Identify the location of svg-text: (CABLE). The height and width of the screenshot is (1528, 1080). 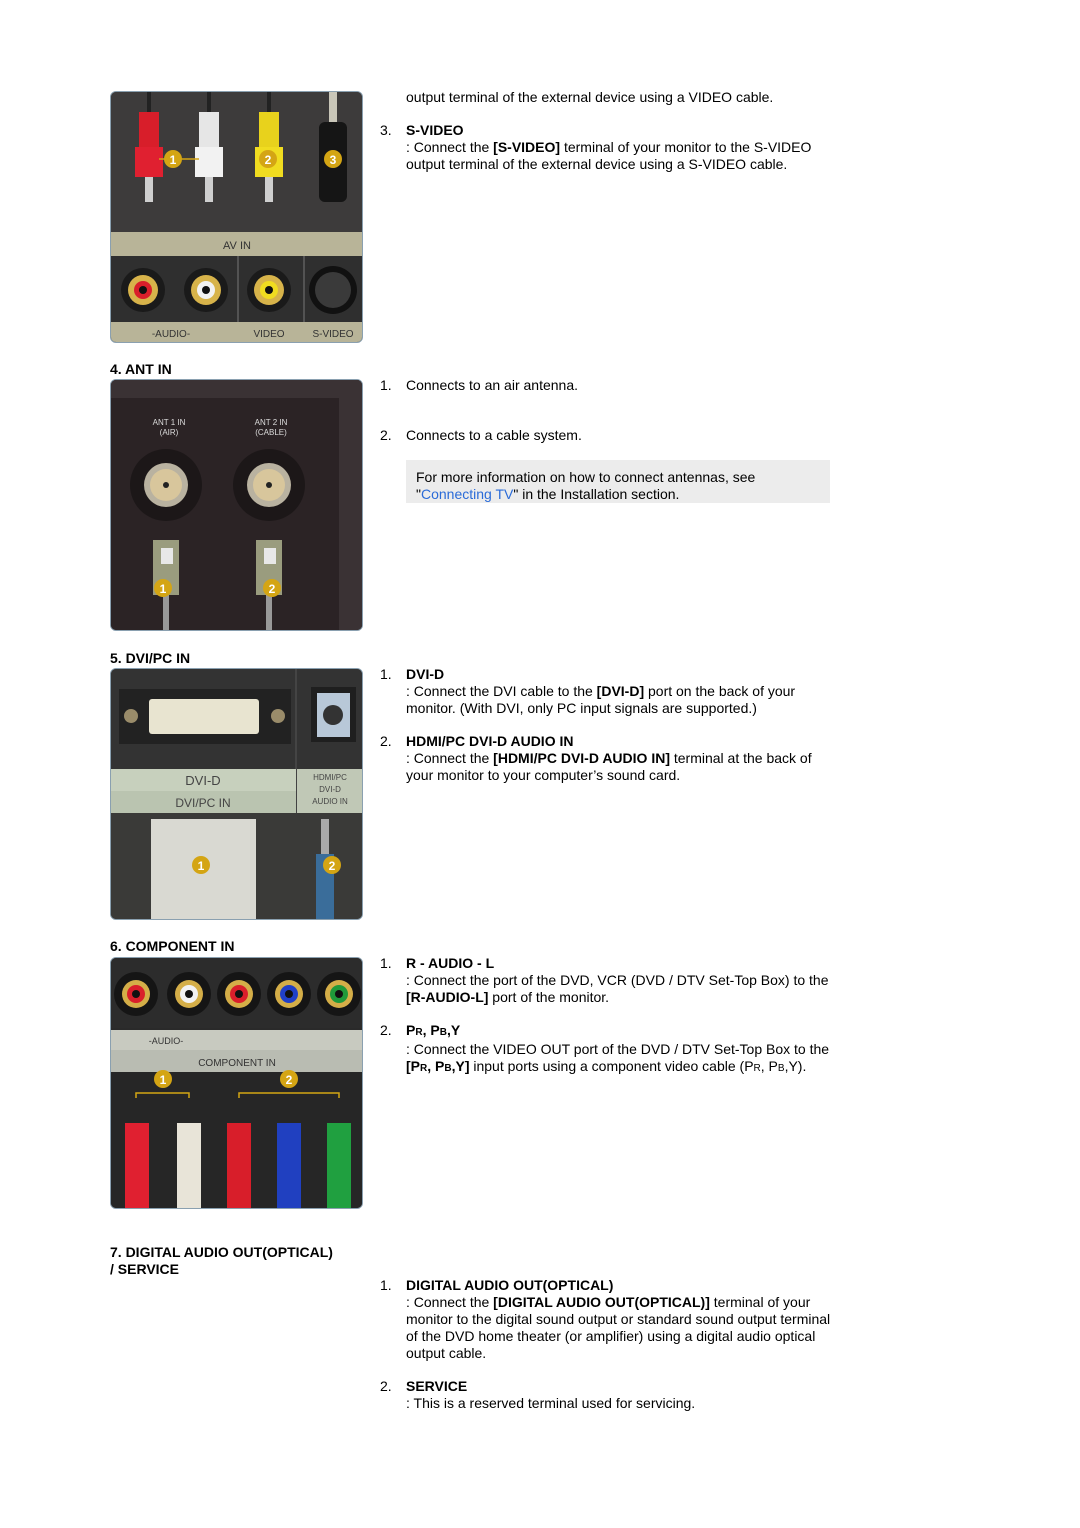
(271, 432).